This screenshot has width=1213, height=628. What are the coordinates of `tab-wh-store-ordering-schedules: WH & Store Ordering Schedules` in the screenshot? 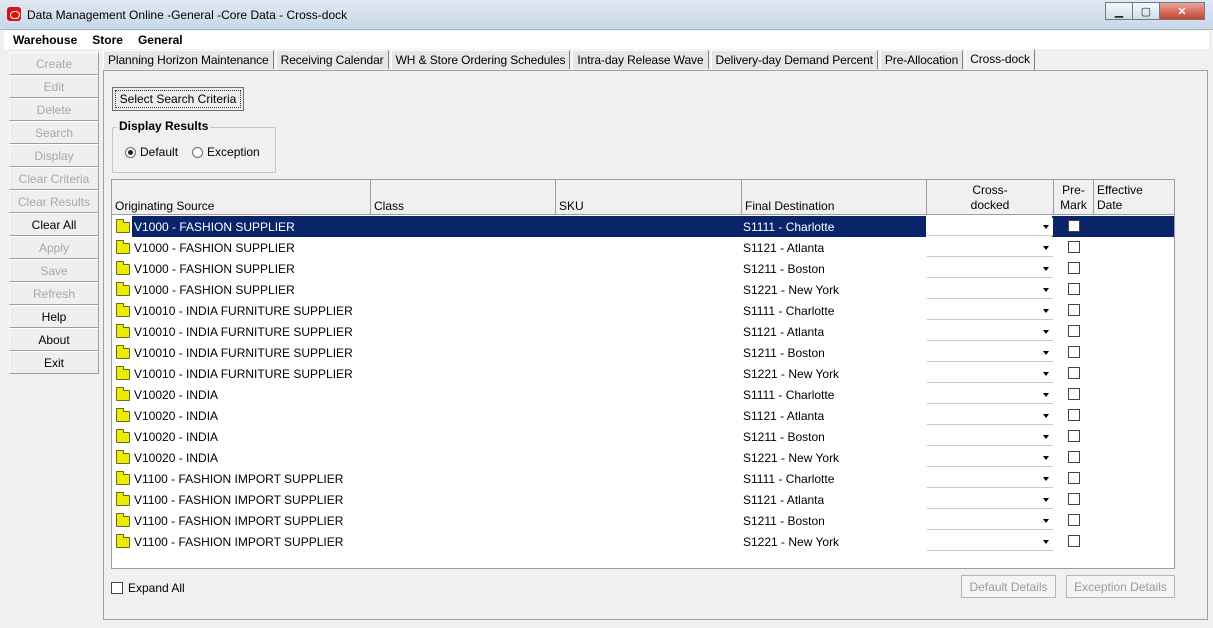 It's located at (480, 59).